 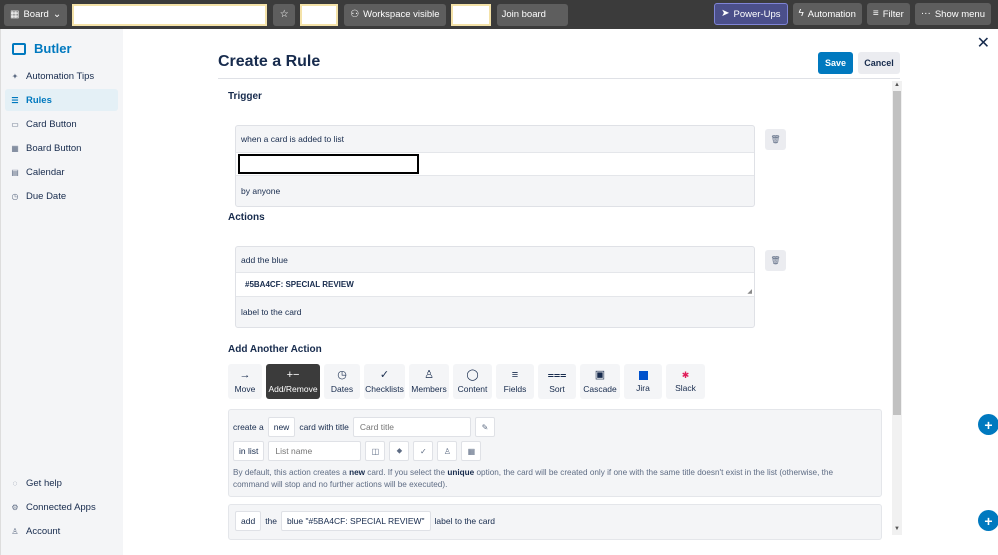 I want to click on scrollbar-thumb, so click(x=897, y=253).